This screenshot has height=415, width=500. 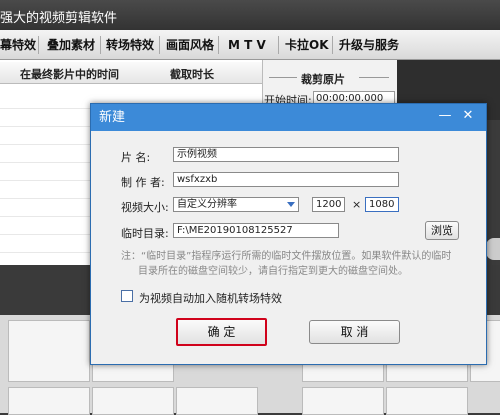 I want to click on menu-overlay-material: 叠加素材, so click(x=71, y=45).